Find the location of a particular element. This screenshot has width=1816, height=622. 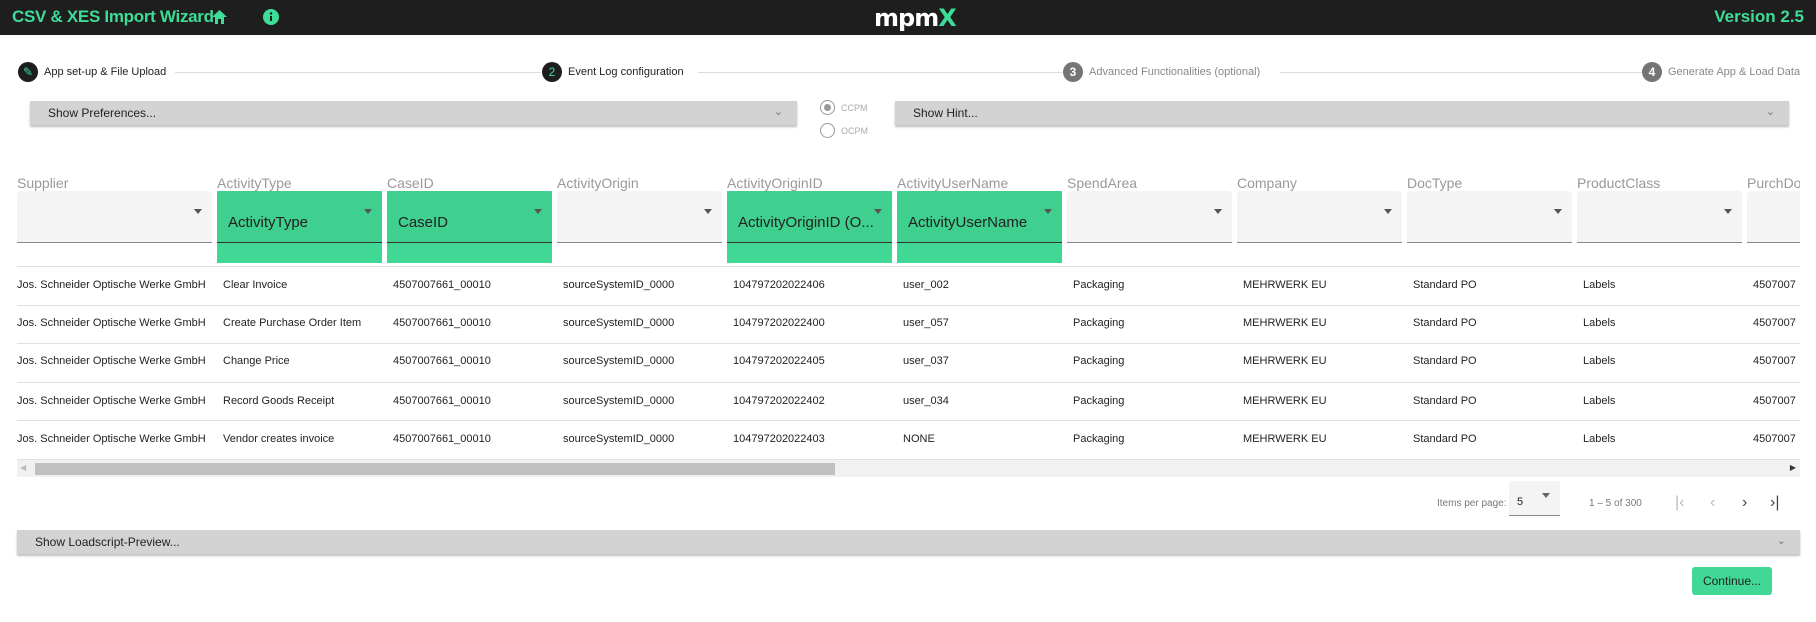

column-header: Supplier is located at coordinates (43, 183).